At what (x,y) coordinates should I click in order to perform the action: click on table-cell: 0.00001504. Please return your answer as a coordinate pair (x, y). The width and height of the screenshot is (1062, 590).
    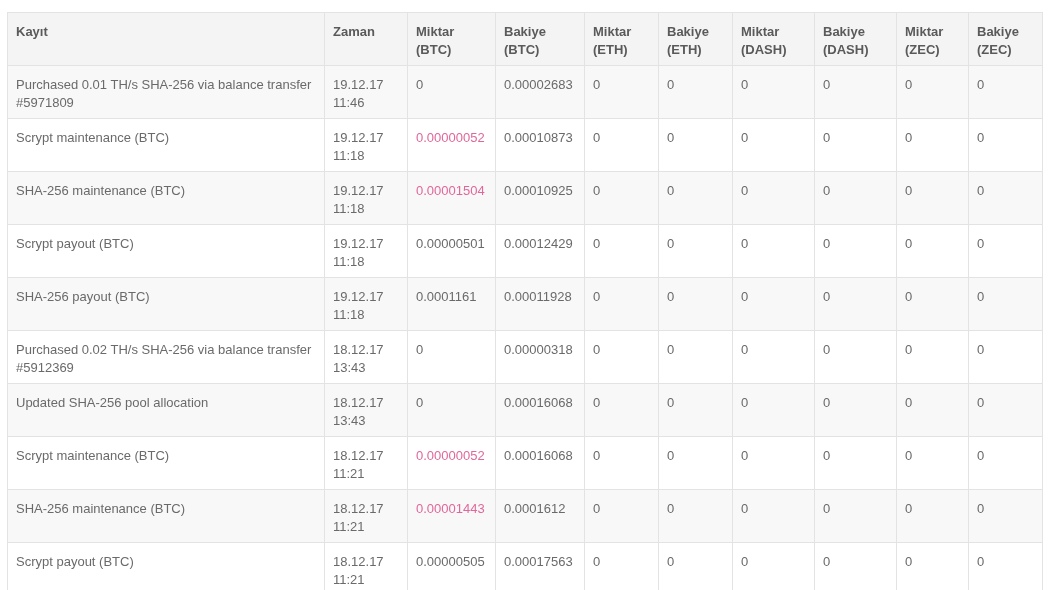
    Looking at the image, I should click on (451, 198).